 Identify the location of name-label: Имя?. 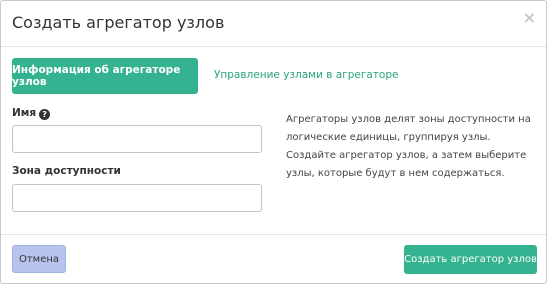
(31, 113).